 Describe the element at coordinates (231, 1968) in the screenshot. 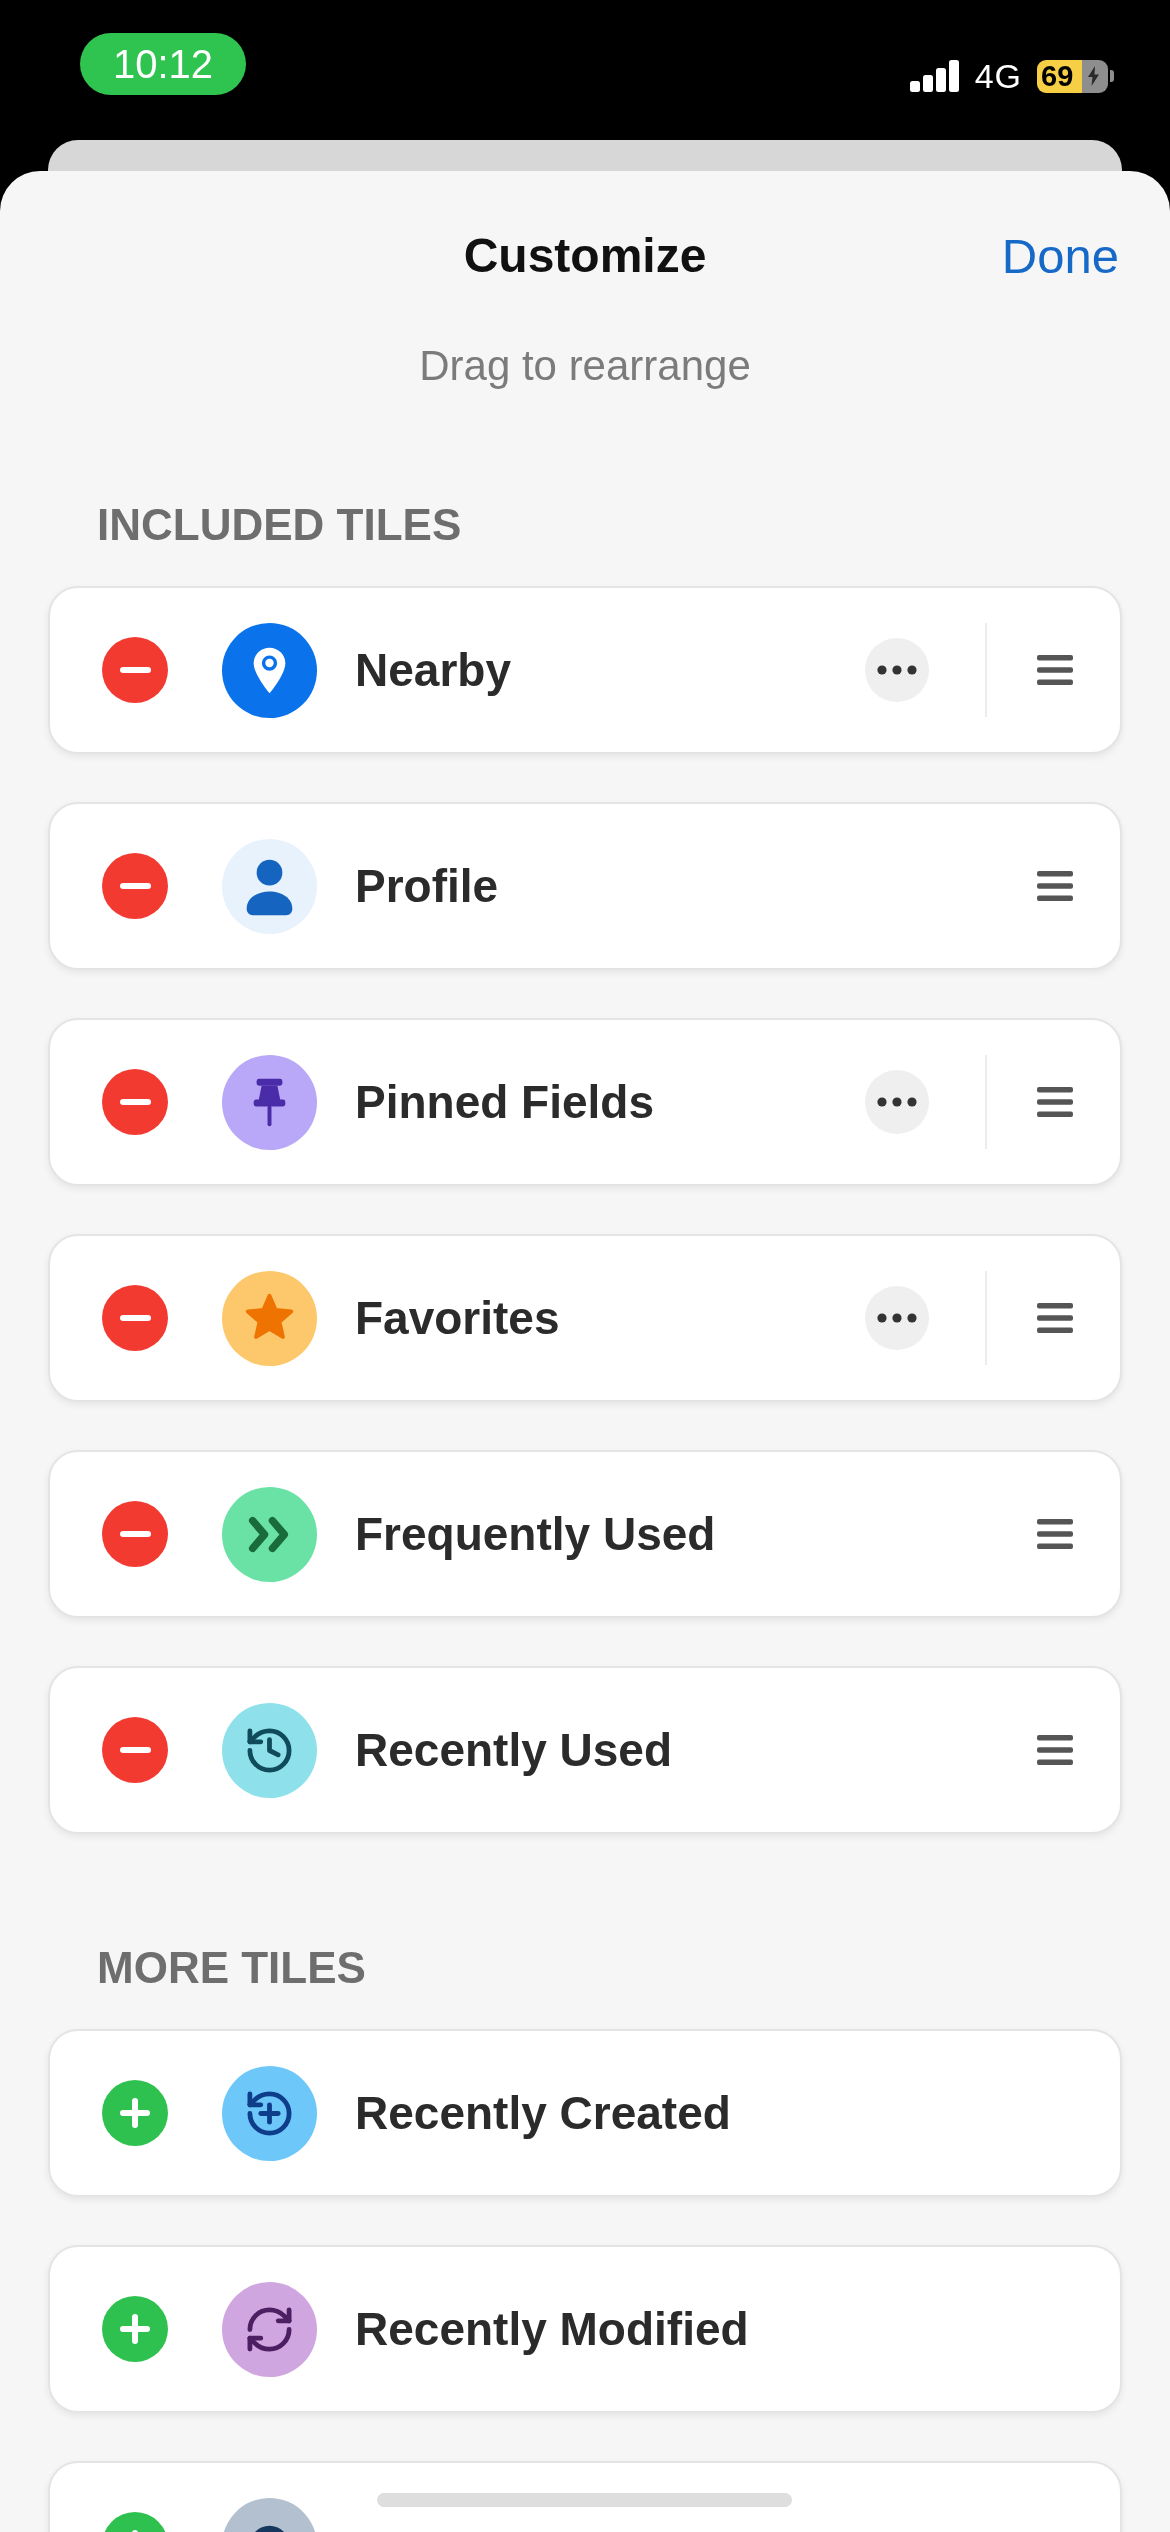

I see `section-heading: MORE TILES` at that location.